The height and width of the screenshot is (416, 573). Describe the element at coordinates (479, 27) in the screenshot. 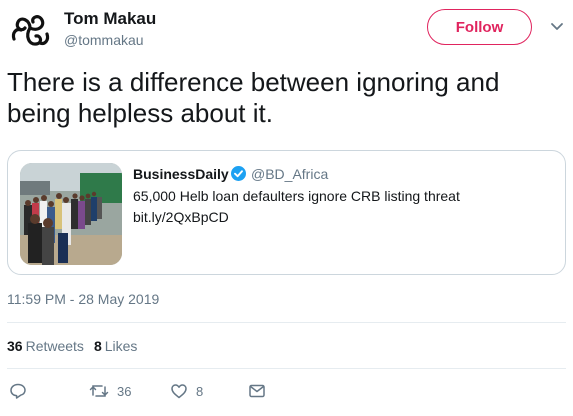

I see `follow-button: Follow` at that location.